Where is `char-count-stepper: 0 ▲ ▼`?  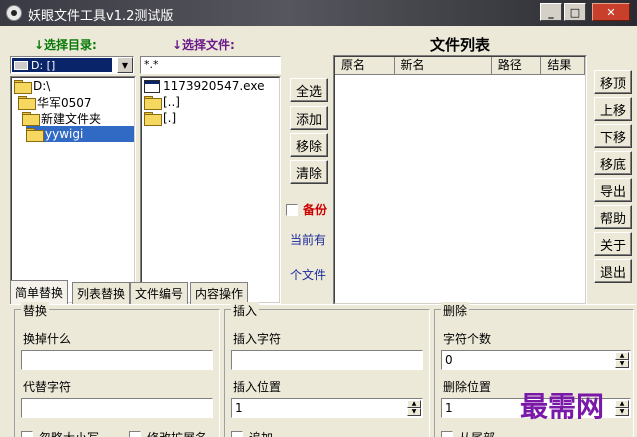
char-count-stepper: 0 ▲ ▼ is located at coordinates (536, 360).